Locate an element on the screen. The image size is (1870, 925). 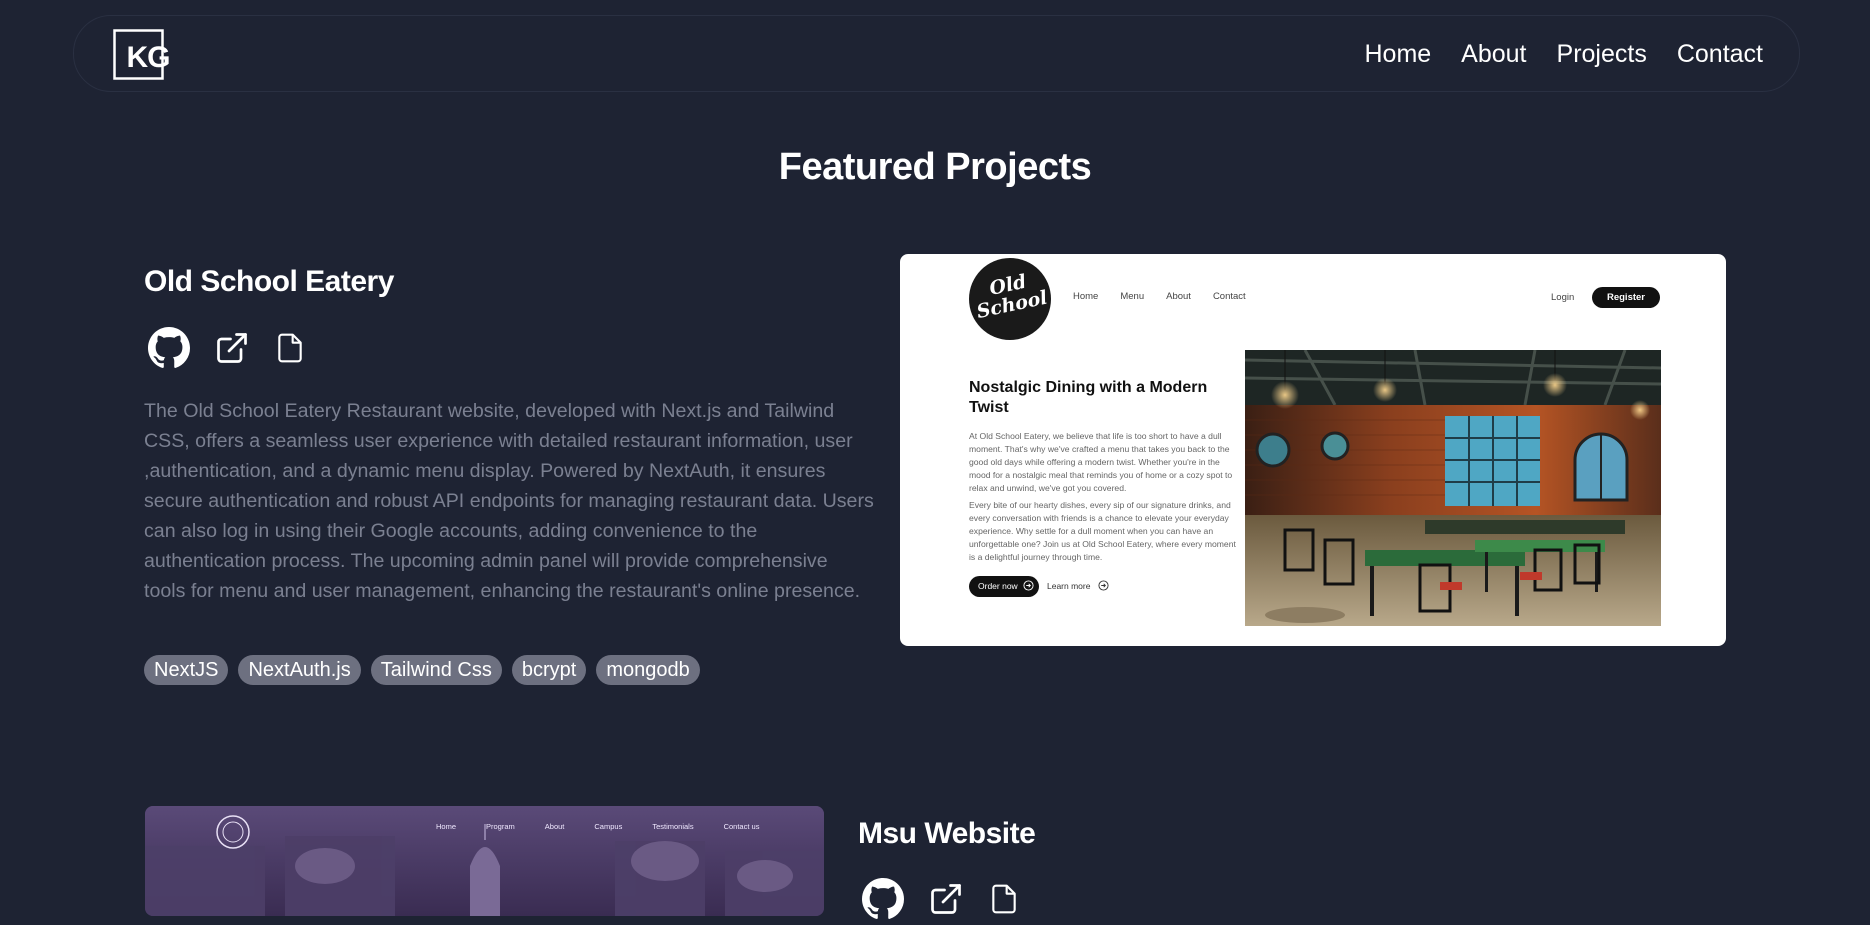
navbar: KG Home About Projects Contact is located at coordinates (936, 53).